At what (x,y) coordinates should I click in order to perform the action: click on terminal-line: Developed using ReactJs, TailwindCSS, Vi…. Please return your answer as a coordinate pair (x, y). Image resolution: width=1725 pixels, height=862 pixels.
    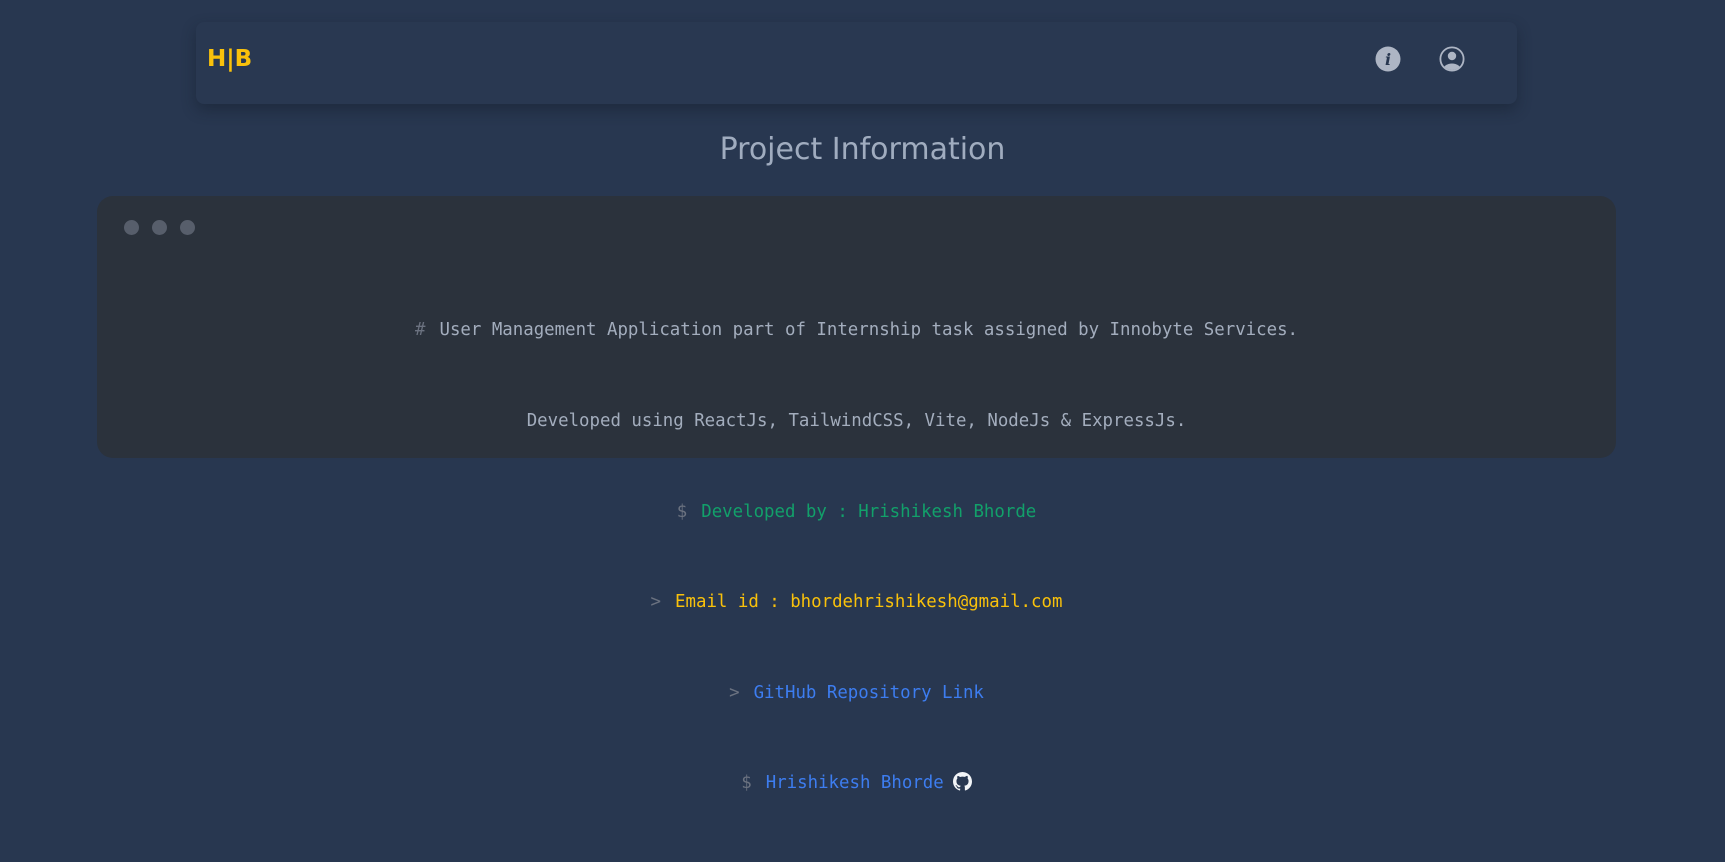
    Looking at the image, I should click on (856, 421).